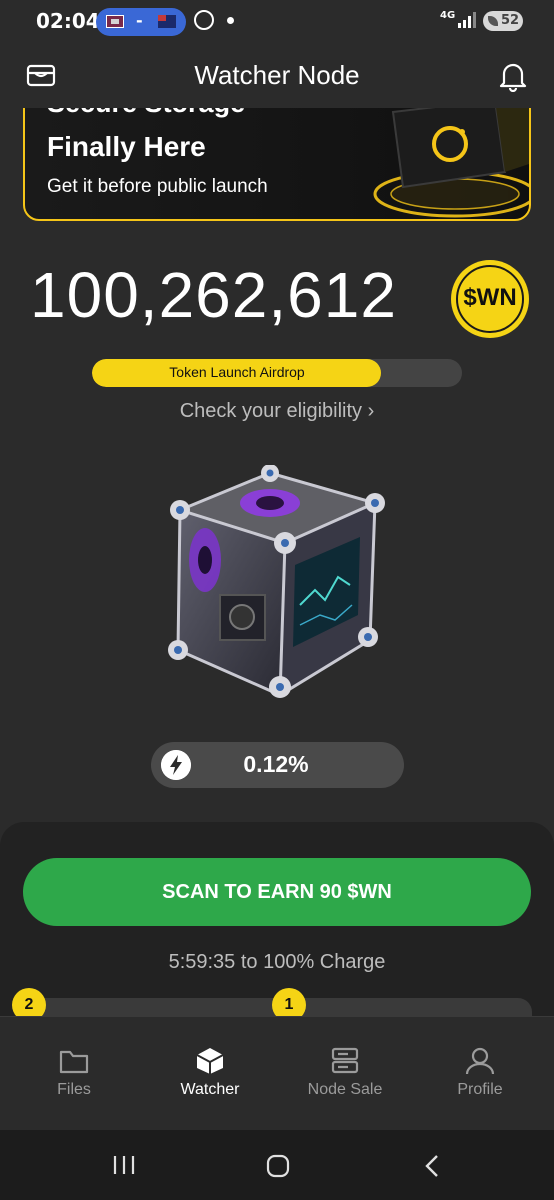  Describe the element at coordinates (432, 1166) in the screenshot. I see `back-icon` at that location.